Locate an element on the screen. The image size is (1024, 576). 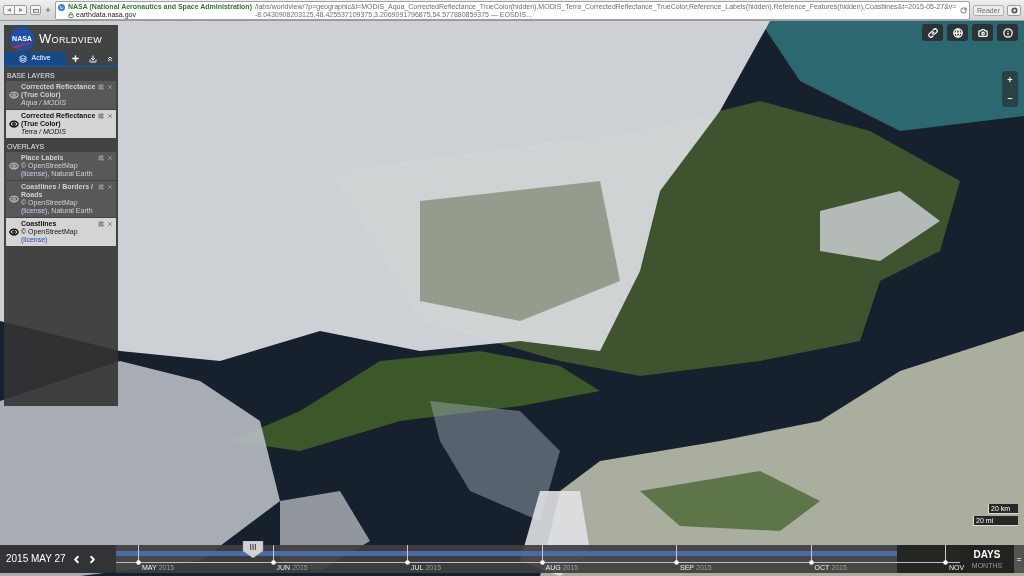
info-button is located at coordinates (1007, 32).